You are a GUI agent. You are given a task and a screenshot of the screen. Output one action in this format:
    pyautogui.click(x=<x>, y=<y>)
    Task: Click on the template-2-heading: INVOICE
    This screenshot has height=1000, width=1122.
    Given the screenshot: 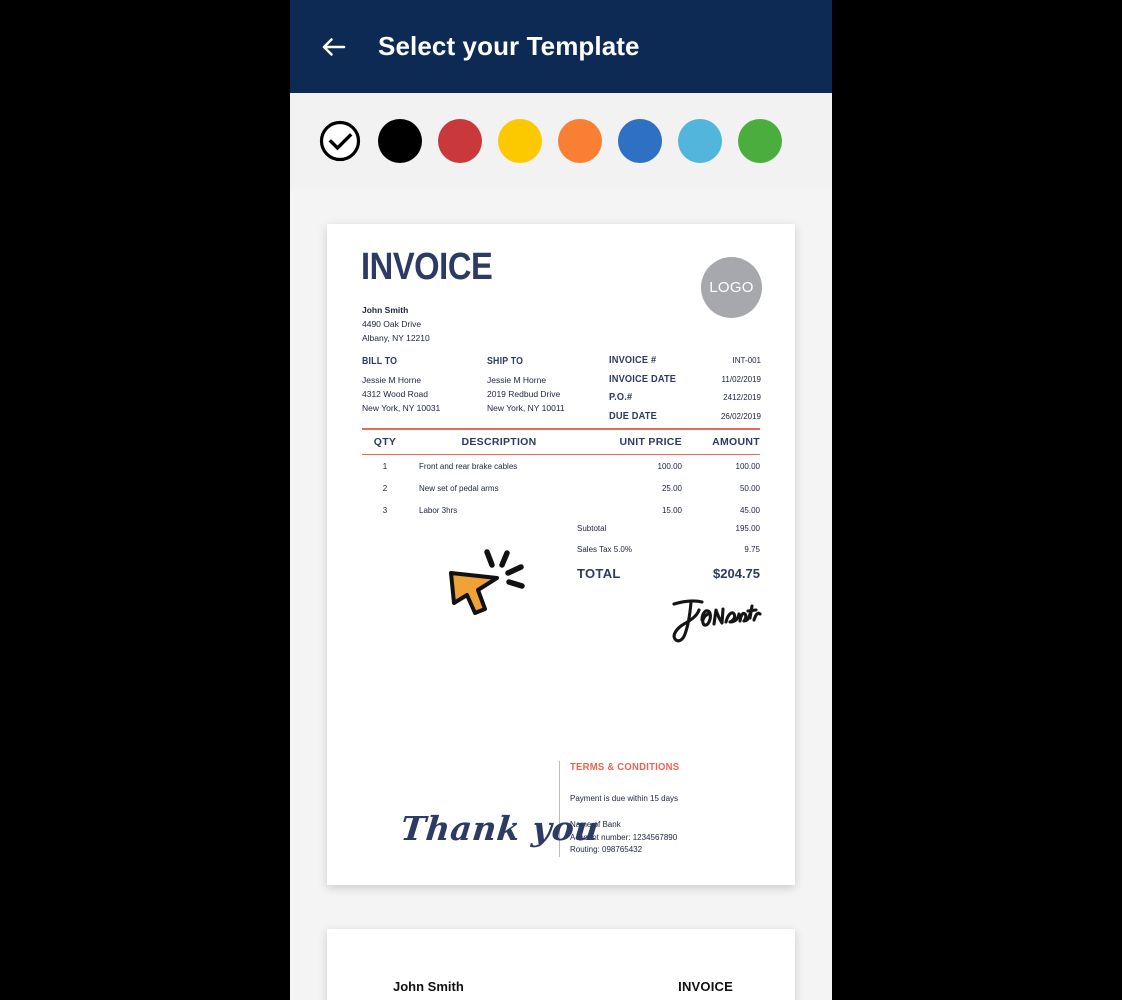 What is the action you would take?
    pyautogui.click(x=705, y=986)
    